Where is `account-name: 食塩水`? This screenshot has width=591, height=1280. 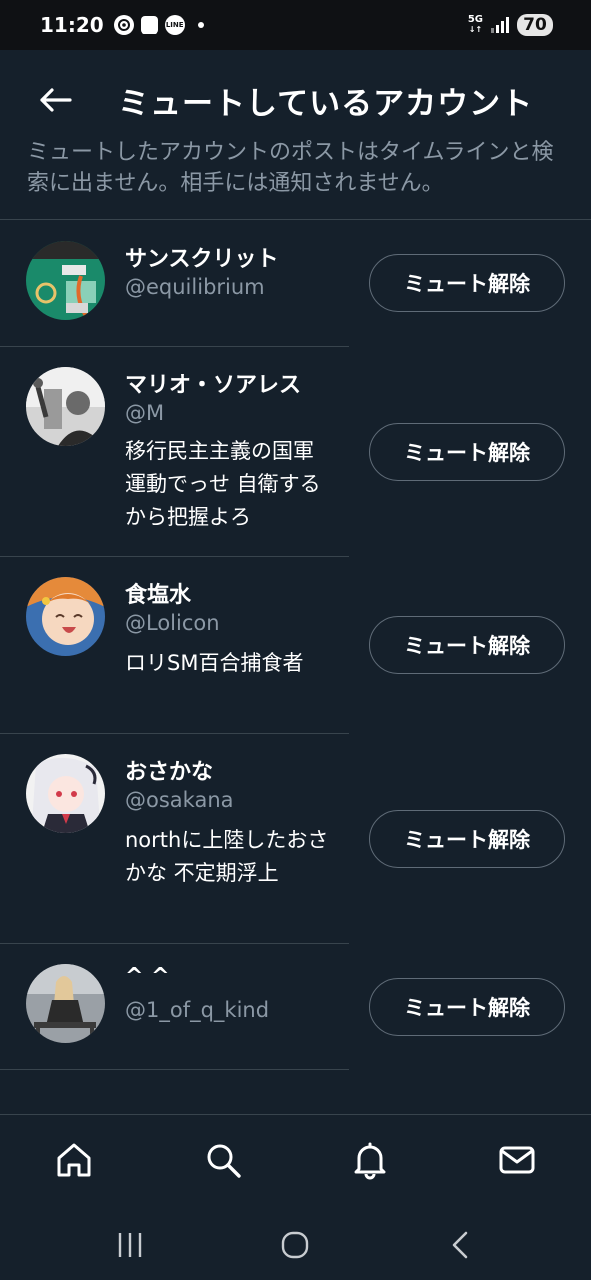 account-name: 食塩水 is located at coordinates (158, 595).